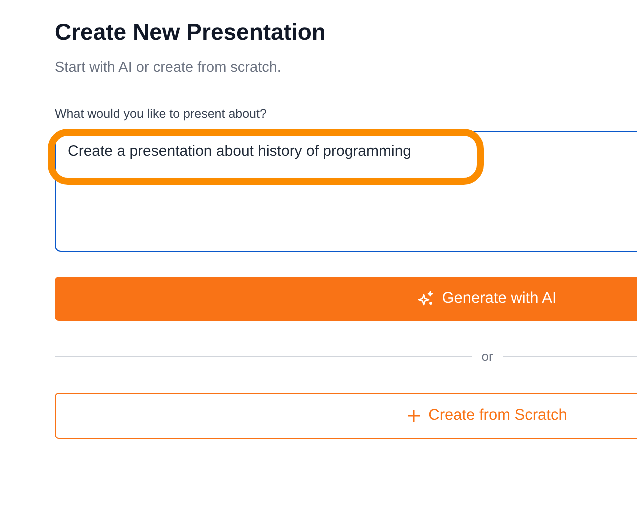 The height and width of the screenshot is (509, 637). What do you see at coordinates (191, 32) in the screenshot?
I see `page-title: Create New Presentation` at bounding box center [191, 32].